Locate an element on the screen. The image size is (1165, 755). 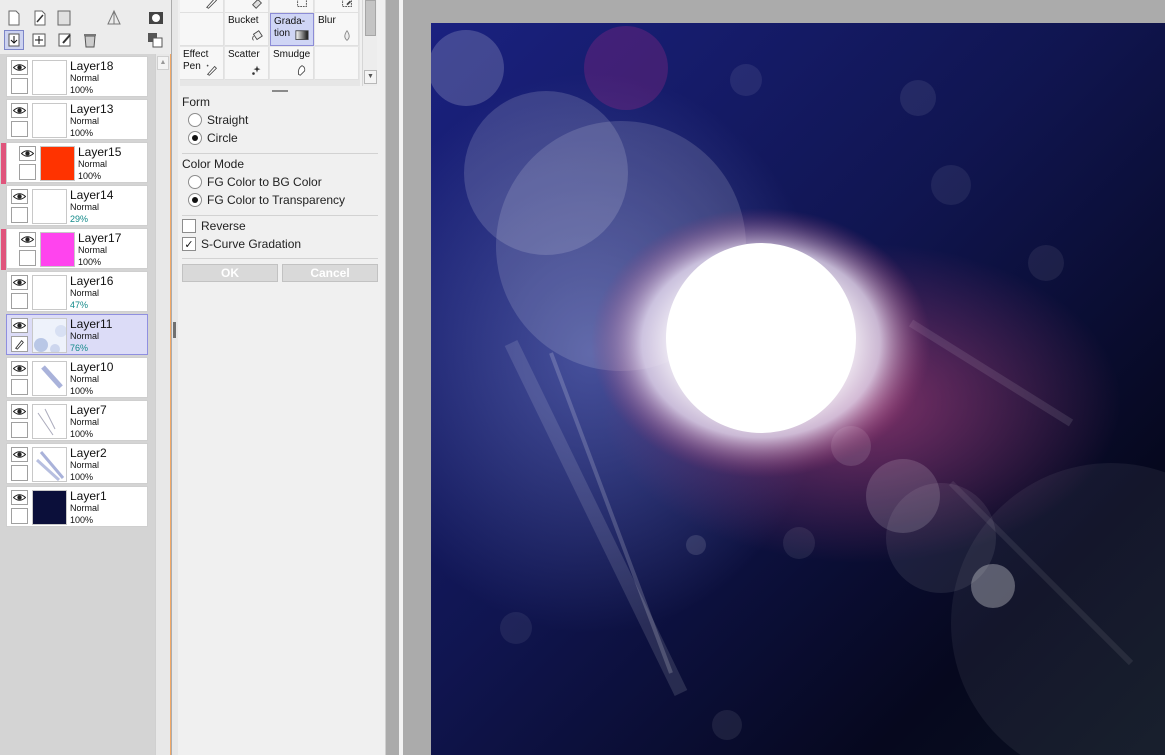
layer-row: Layer17 Normal 100% is located at coordinates (74, 249).